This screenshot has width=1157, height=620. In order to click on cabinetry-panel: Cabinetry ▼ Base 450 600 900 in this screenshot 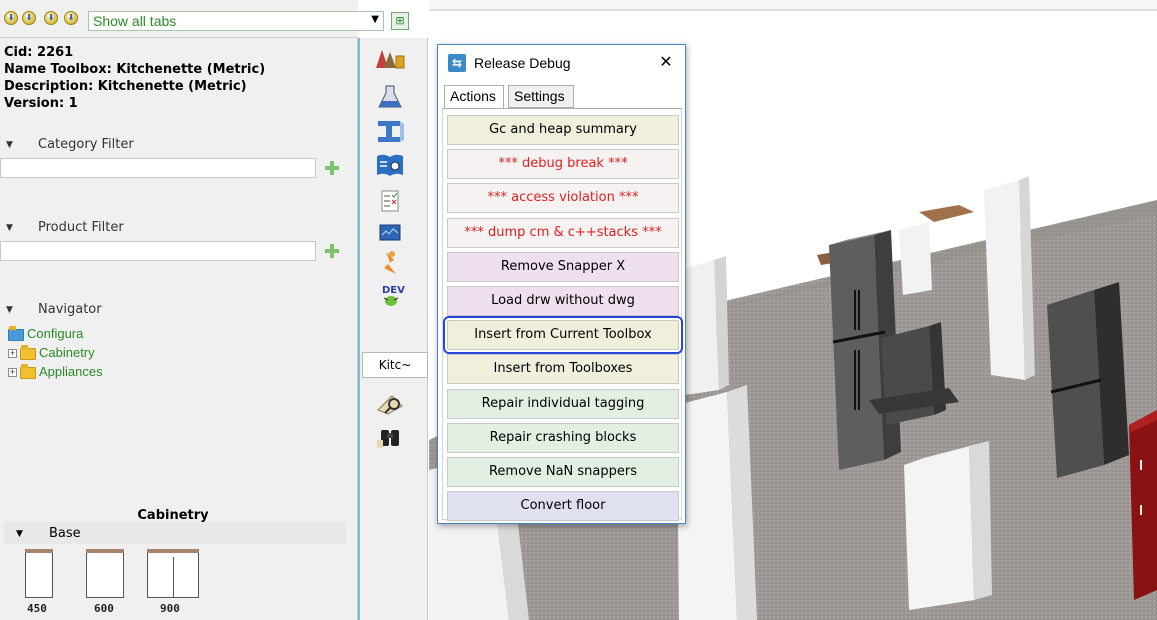, I will do `click(173, 562)`.